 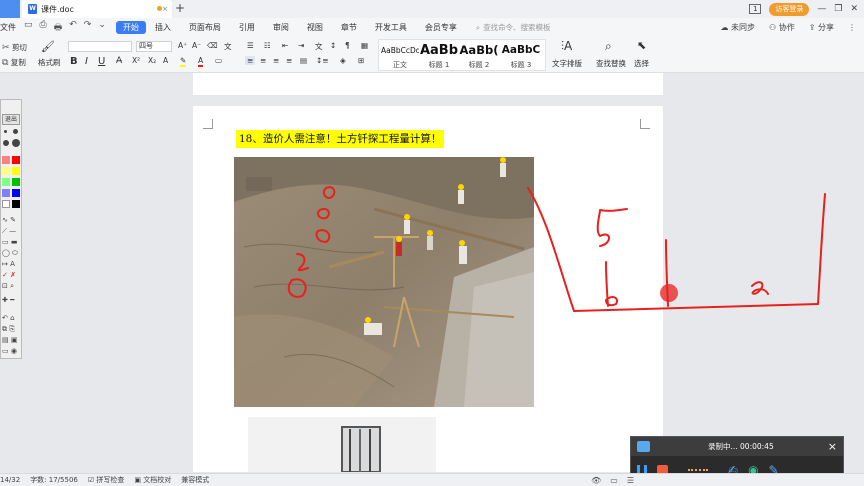 I want to click on color-swatch-light-blue, so click(x=6, y=193).